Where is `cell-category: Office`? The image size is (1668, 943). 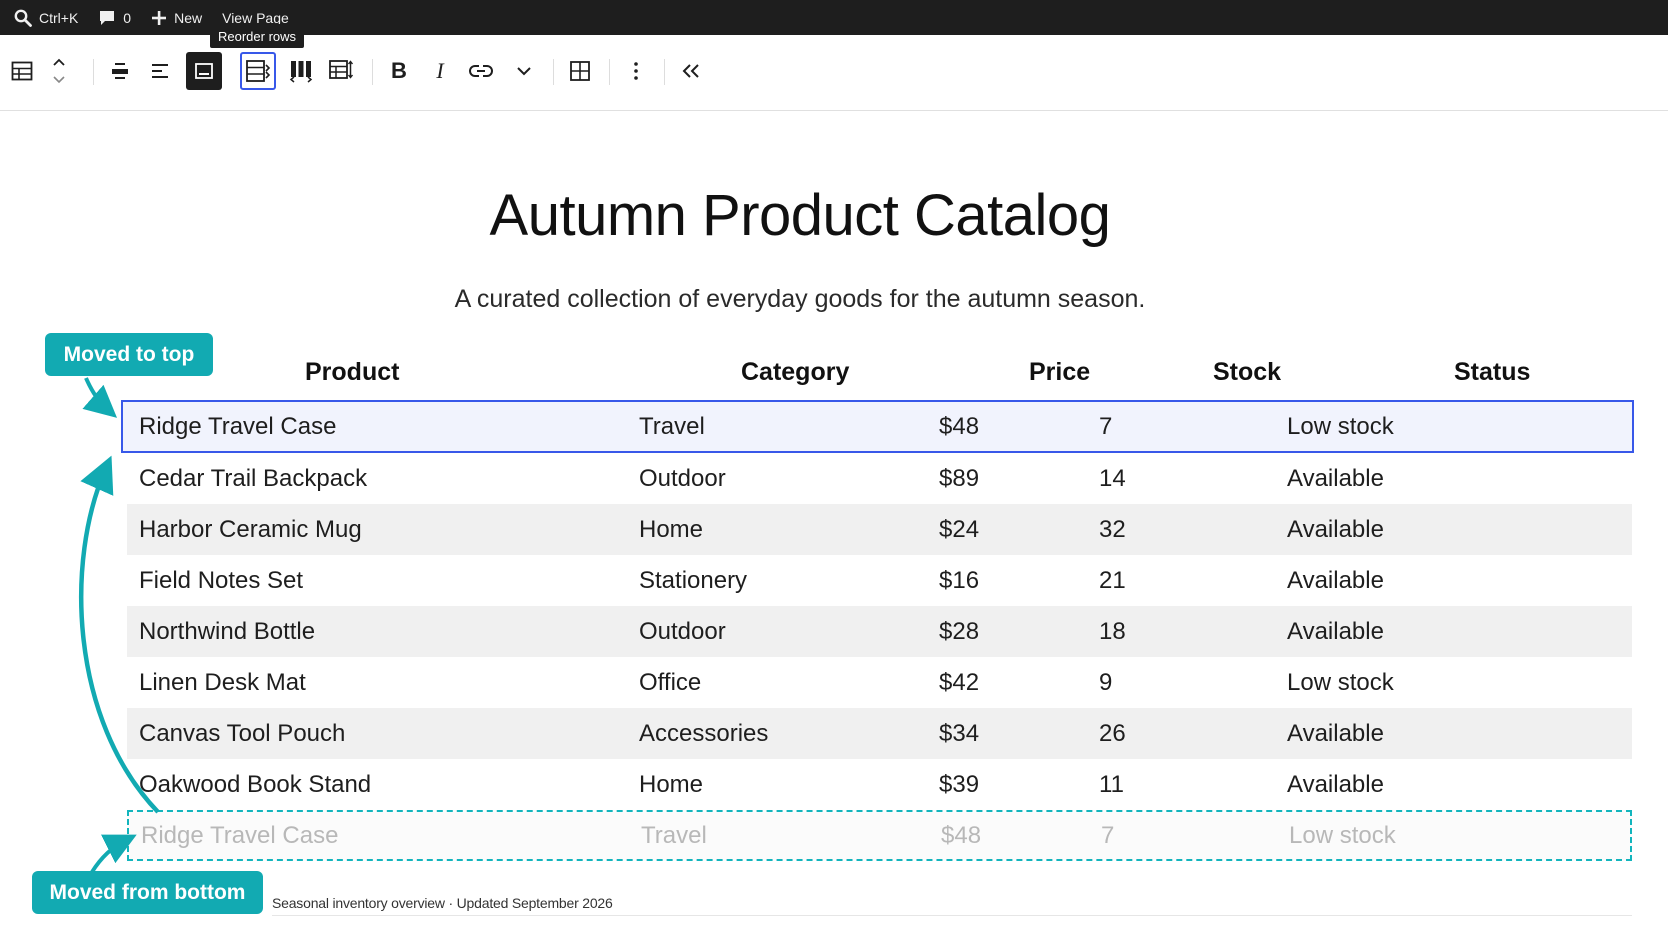
cell-category: Office is located at coordinates (670, 682).